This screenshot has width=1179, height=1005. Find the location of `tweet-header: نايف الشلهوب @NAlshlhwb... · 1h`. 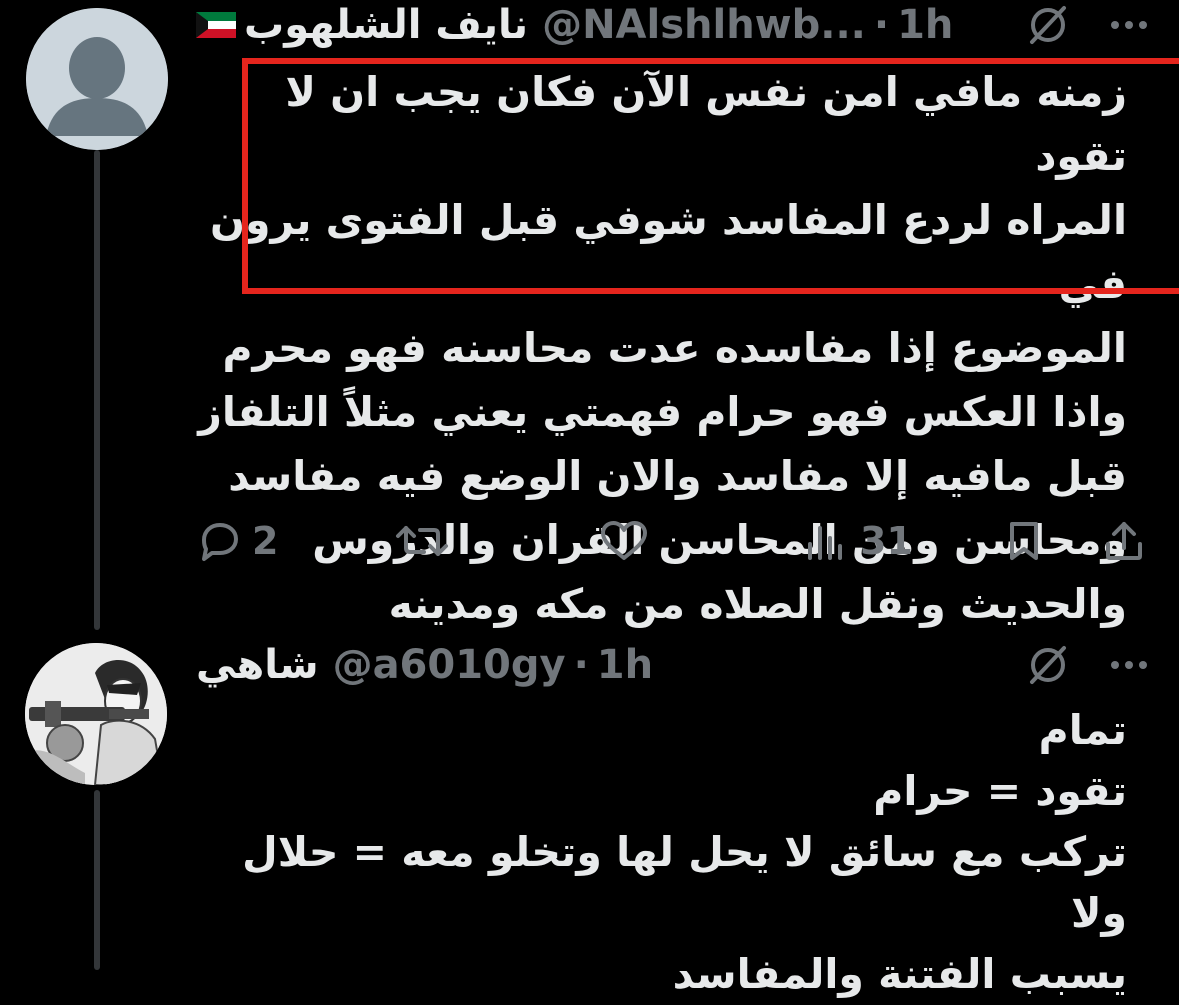

tweet-header: نايف الشلهوب @NAlshlhwb... · 1h is located at coordinates (672, 26).